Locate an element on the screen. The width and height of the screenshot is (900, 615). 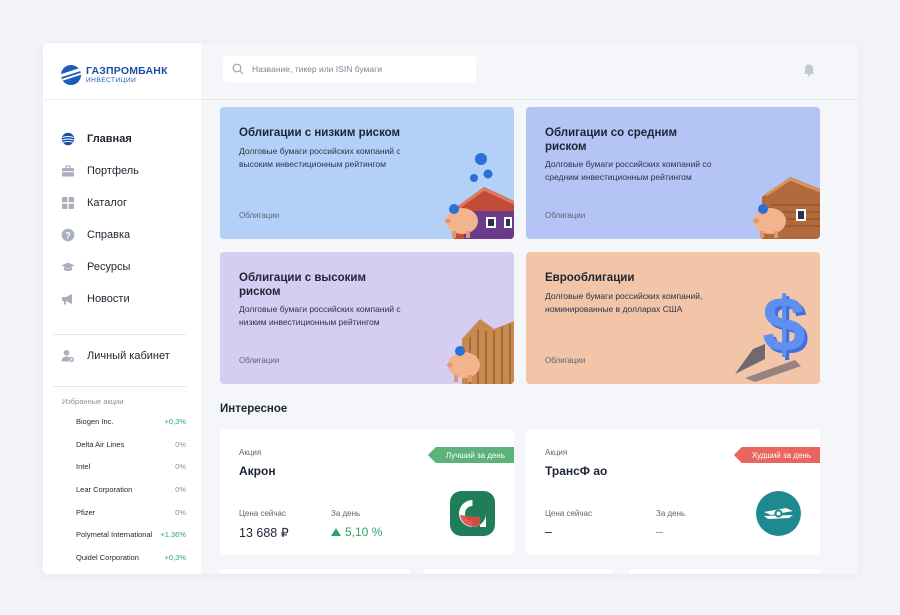
change-value: 5,10 % is located at coordinates (356, 532).